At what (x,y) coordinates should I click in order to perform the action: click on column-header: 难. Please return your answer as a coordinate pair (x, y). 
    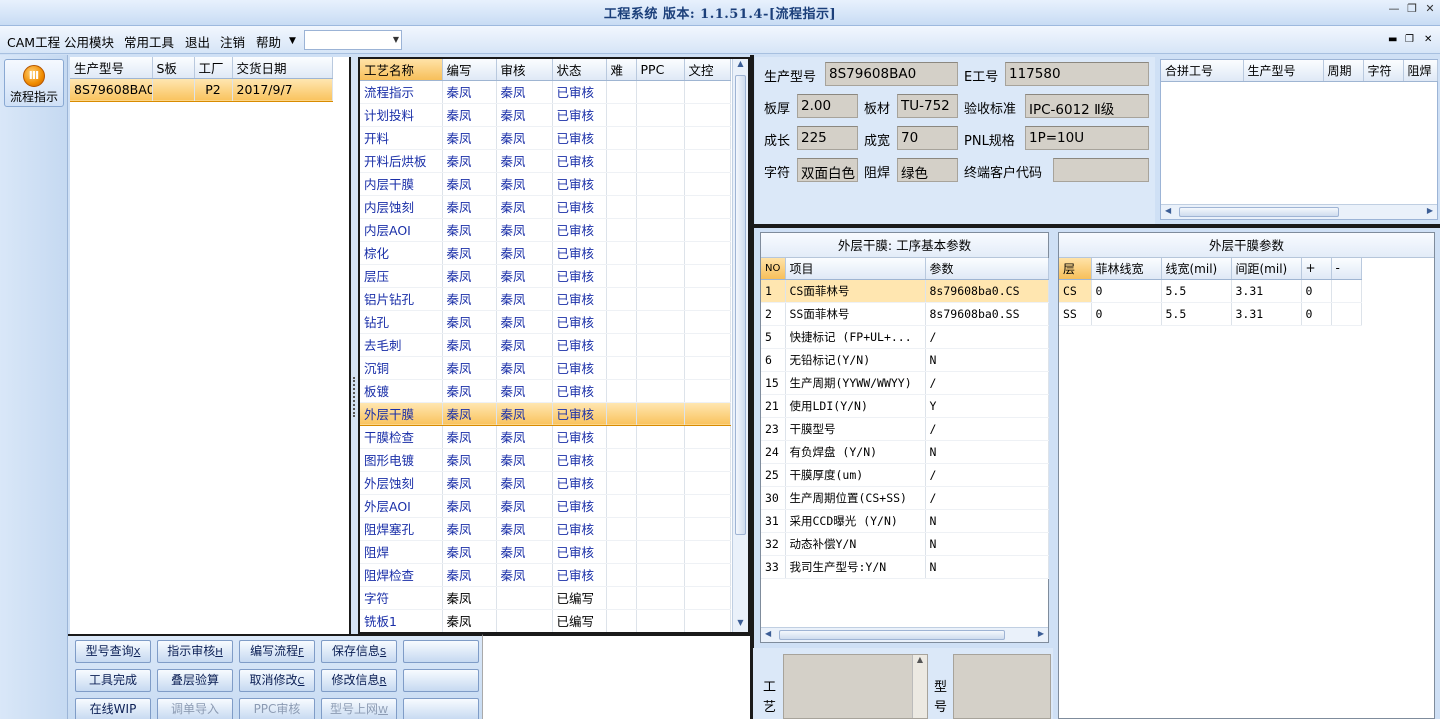
    Looking at the image, I should click on (621, 70).